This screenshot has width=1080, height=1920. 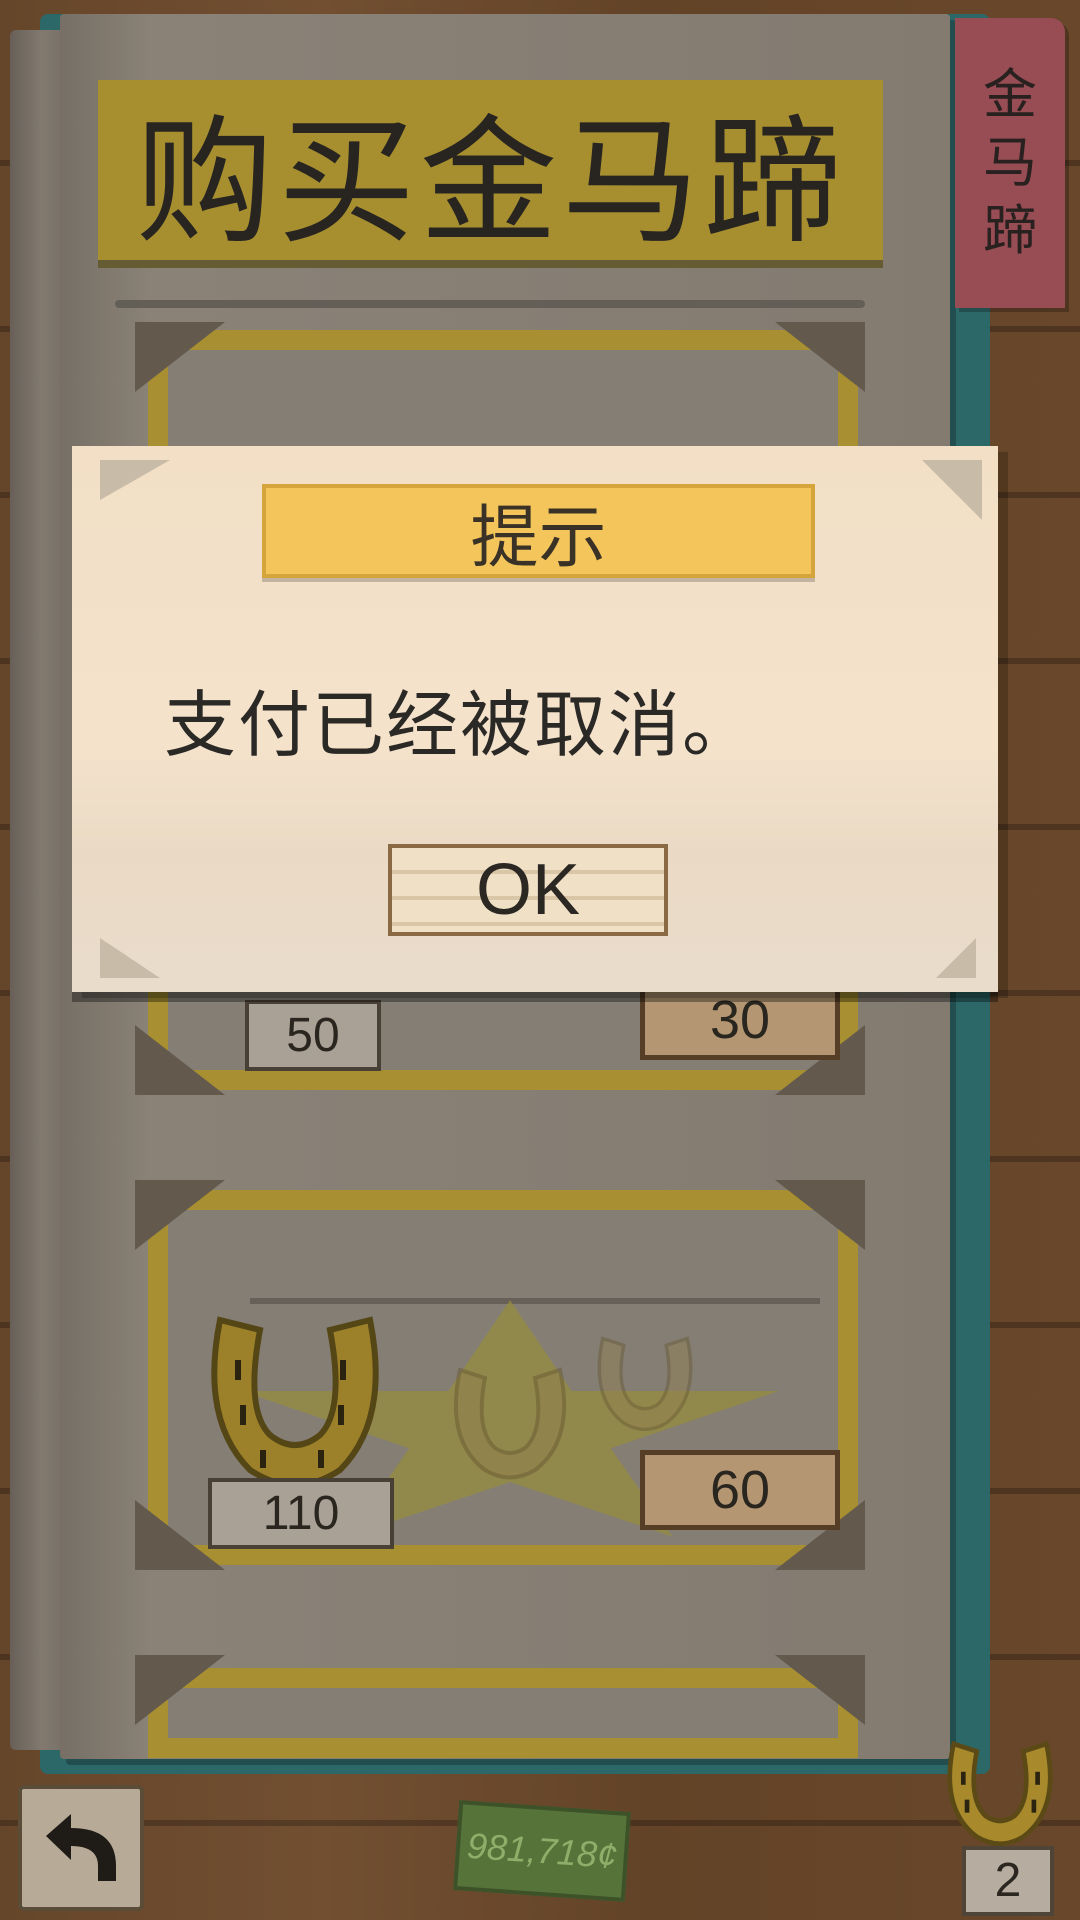 I want to click on dialog-message: 支付已经被取消。, so click(x=460, y=725).